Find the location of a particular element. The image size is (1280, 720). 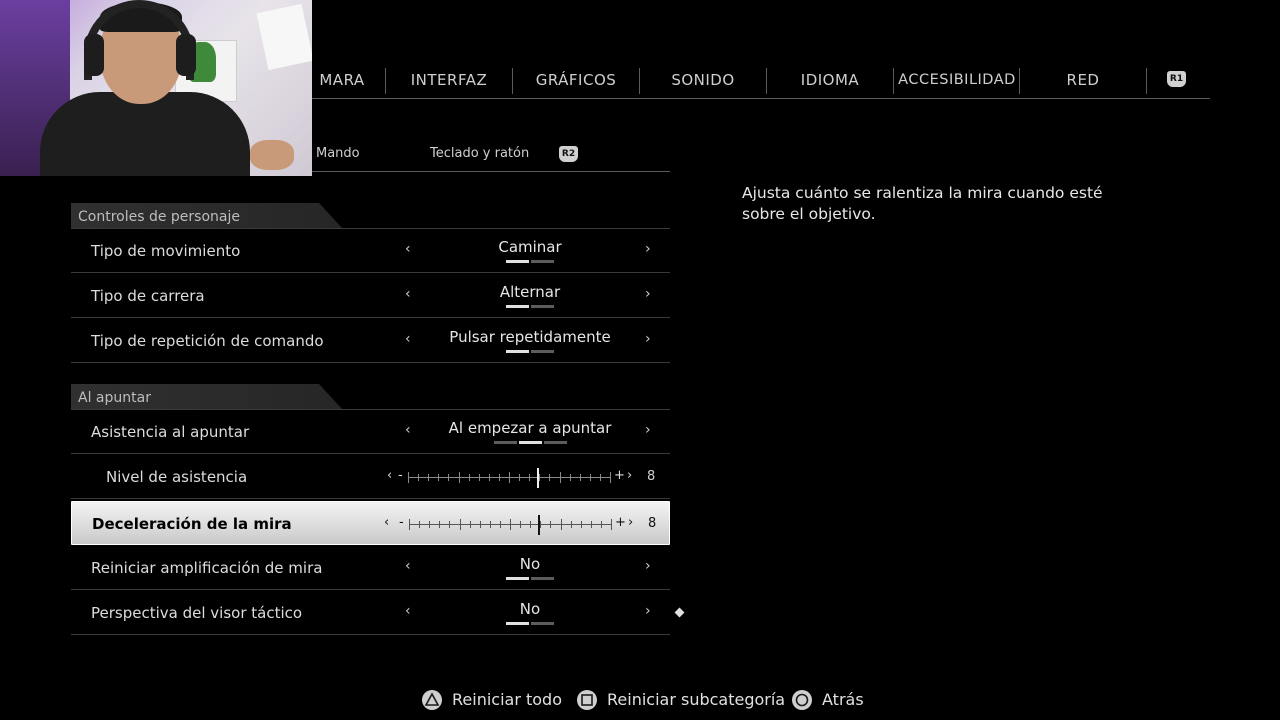

setting-row-reiniciar-amplificacion: Reiniciar amplificación de mira ‹ No › is located at coordinates (370, 568).